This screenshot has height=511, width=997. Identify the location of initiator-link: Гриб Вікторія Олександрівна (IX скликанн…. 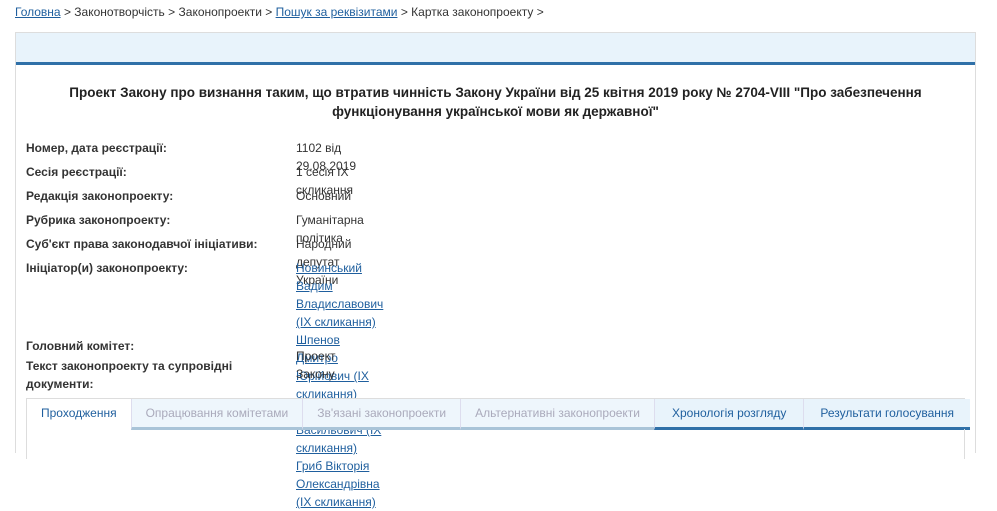
(339, 484).